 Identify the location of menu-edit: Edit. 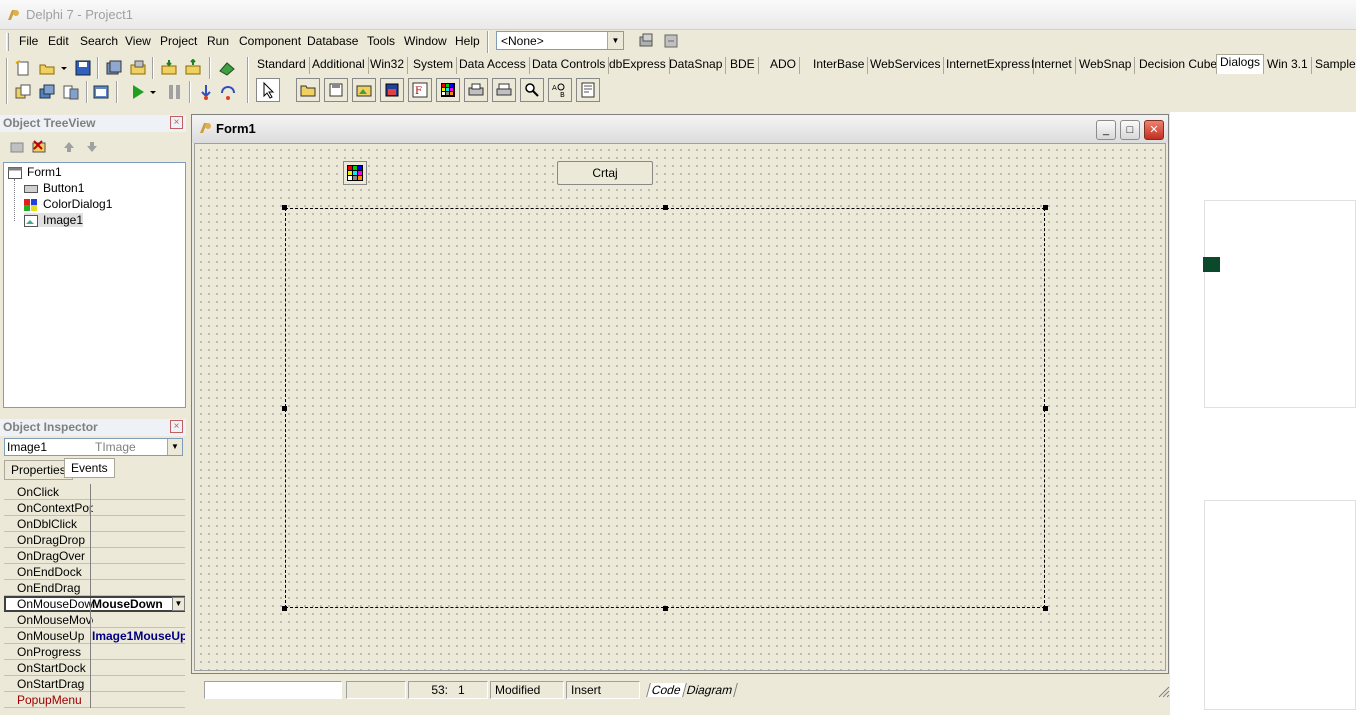
(58, 41).